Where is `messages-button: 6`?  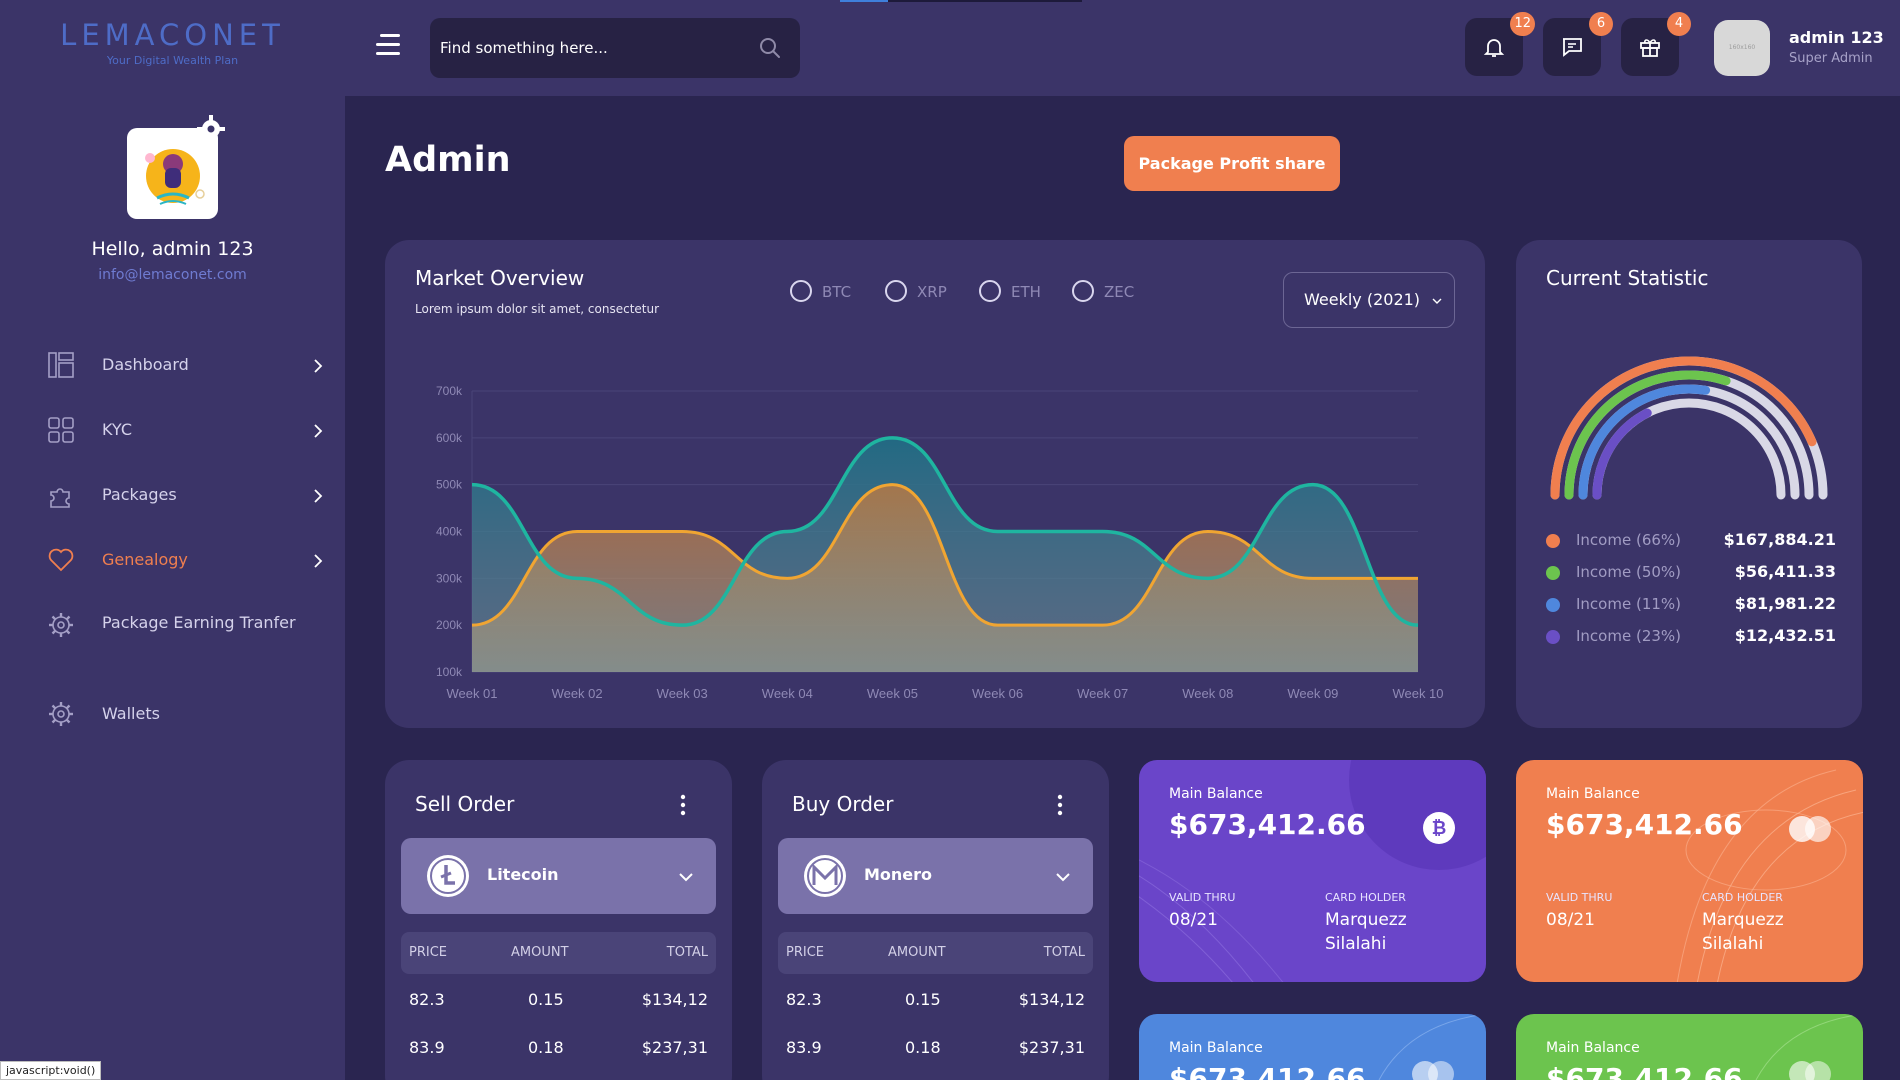
messages-button: 6 is located at coordinates (1578, 44).